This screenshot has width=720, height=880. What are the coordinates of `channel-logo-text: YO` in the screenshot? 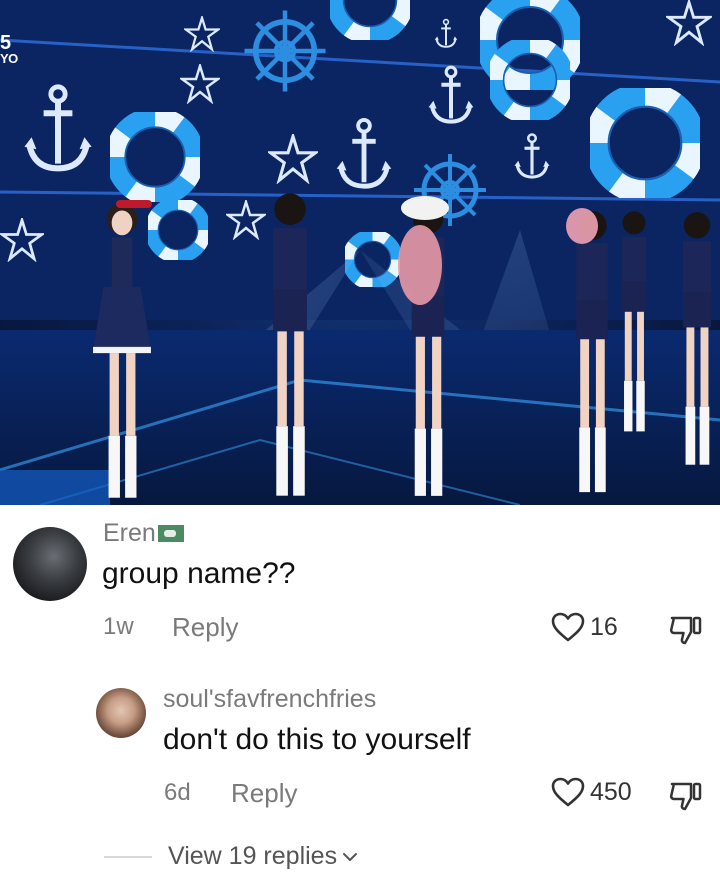 It's located at (9, 58).